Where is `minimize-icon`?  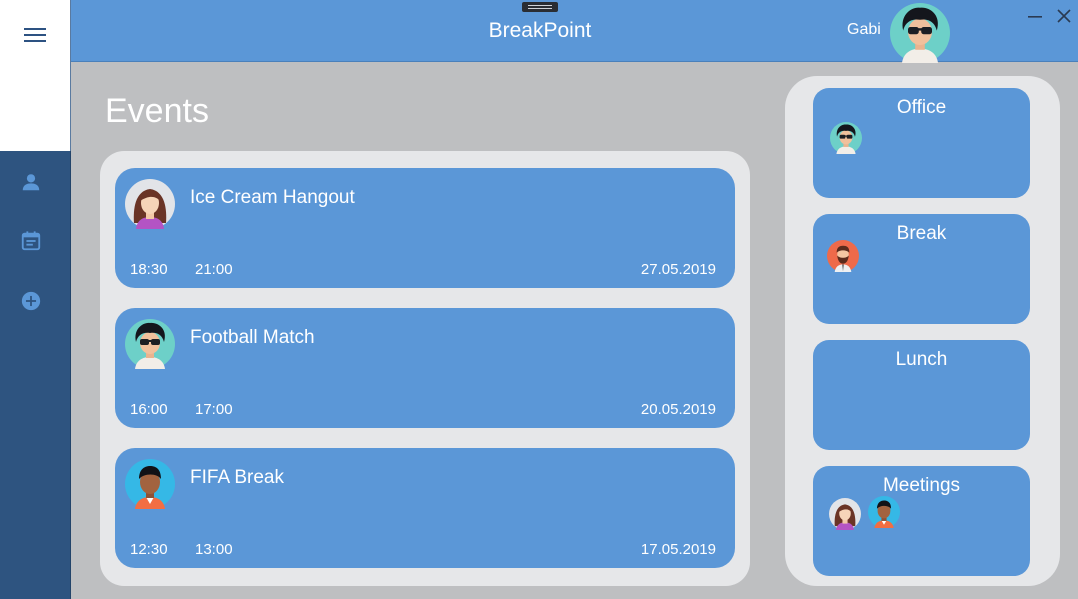 minimize-icon is located at coordinates (1035, 16).